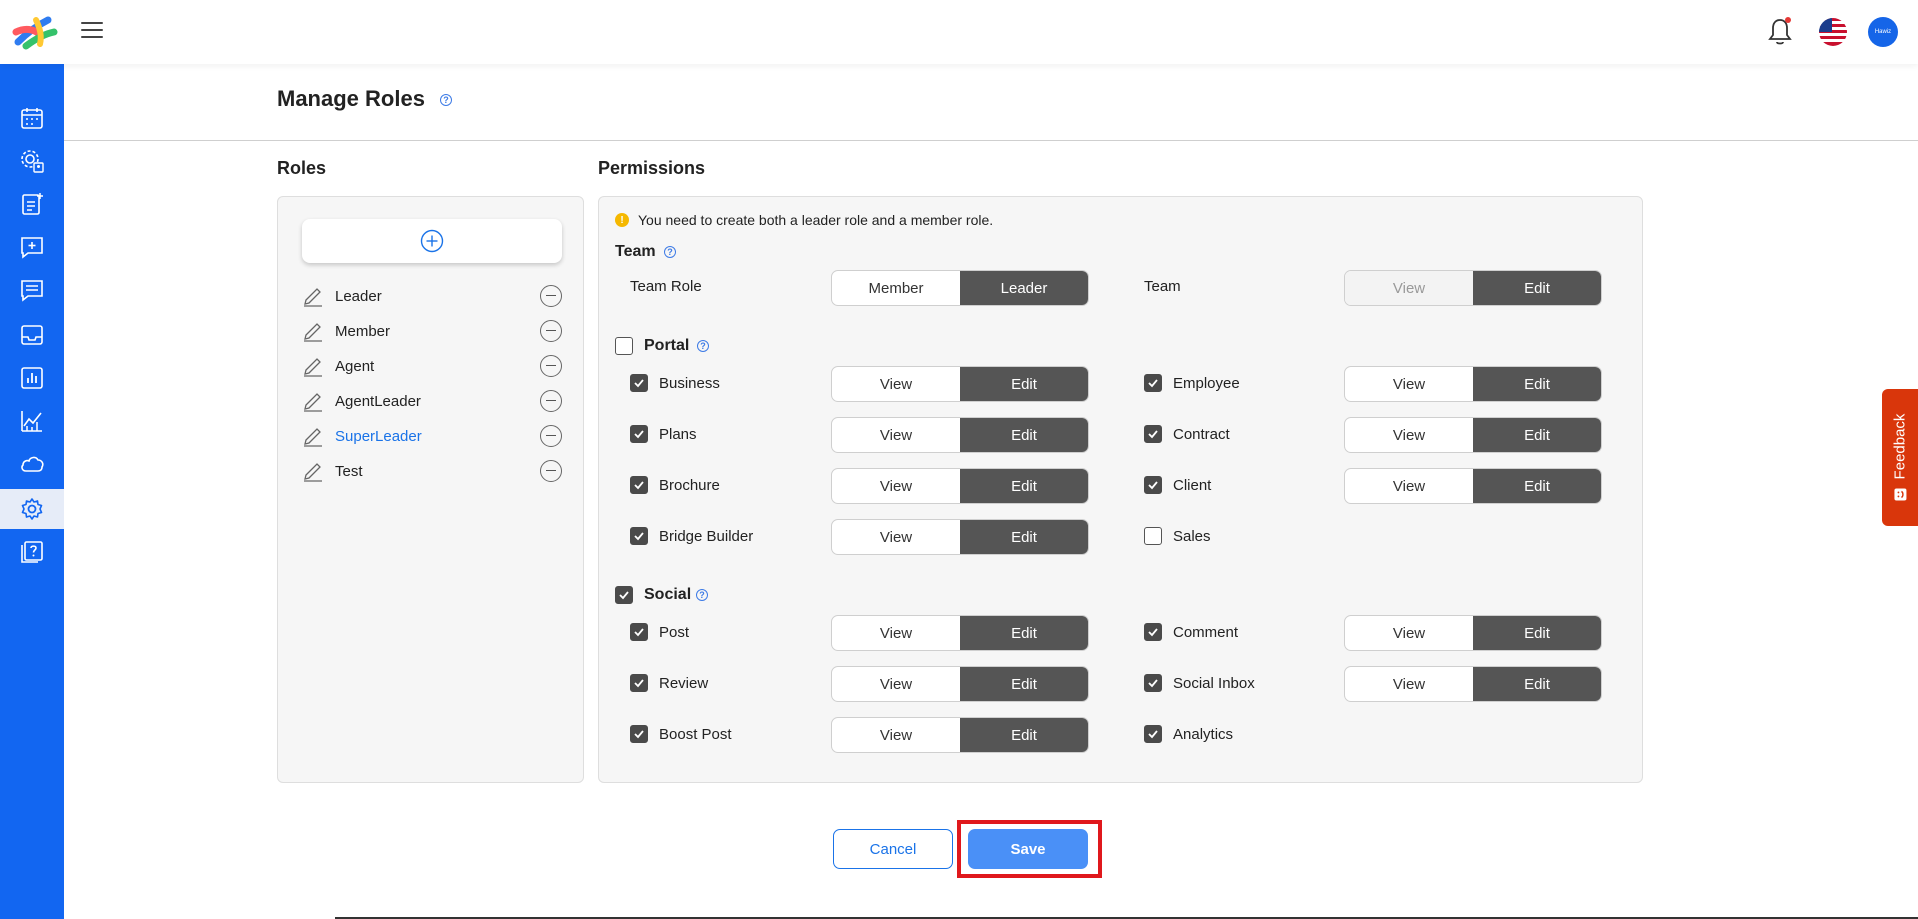  What do you see at coordinates (639, 632) in the screenshot?
I see `post-checkbox` at bounding box center [639, 632].